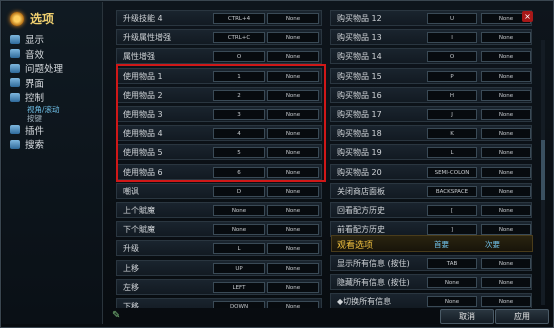  What do you see at coordinates (452, 134) in the screenshot?
I see `primary-key-field: K` at bounding box center [452, 134].